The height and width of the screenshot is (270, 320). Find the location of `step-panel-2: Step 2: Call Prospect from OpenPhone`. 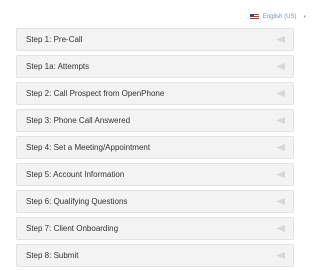

step-panel-2: Step 2: Call Prospect from OpenPhone is located at coordinates (155, 93).